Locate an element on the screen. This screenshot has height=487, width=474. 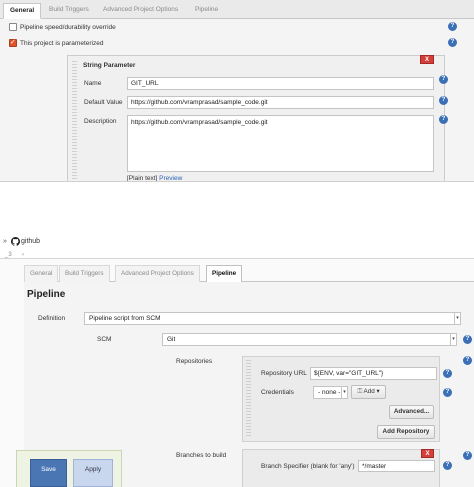
description-label: Description is located at coordinates (100, 121).